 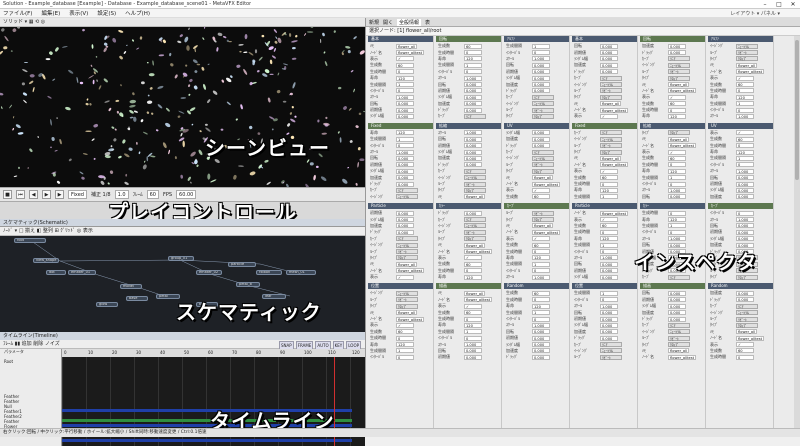 What do you see at coordinates (793, 4) in the screenshot?
I see `close-icon: ✕` at bounding box center [793, 4].